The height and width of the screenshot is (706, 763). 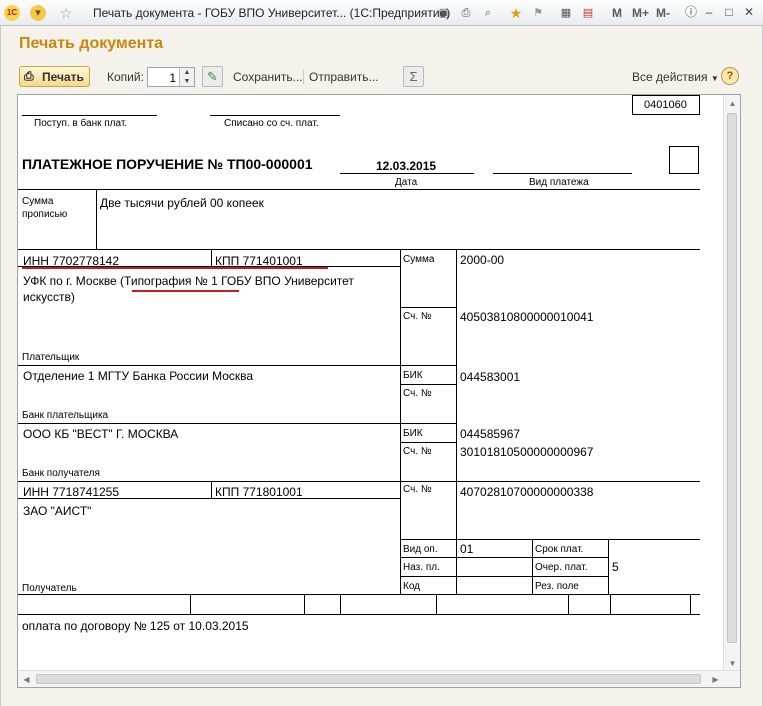 I want to click on received-label: Поступ. в банк плат., so click(x=81, y=123).